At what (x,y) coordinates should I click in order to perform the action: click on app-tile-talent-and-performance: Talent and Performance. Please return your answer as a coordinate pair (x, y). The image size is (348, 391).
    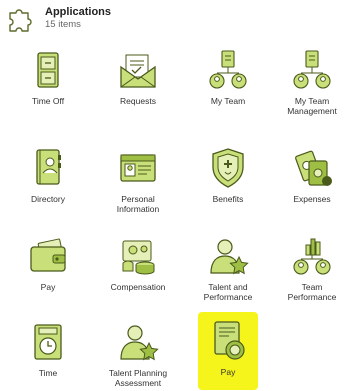
    Looking at the image, I should click on (228, 271).